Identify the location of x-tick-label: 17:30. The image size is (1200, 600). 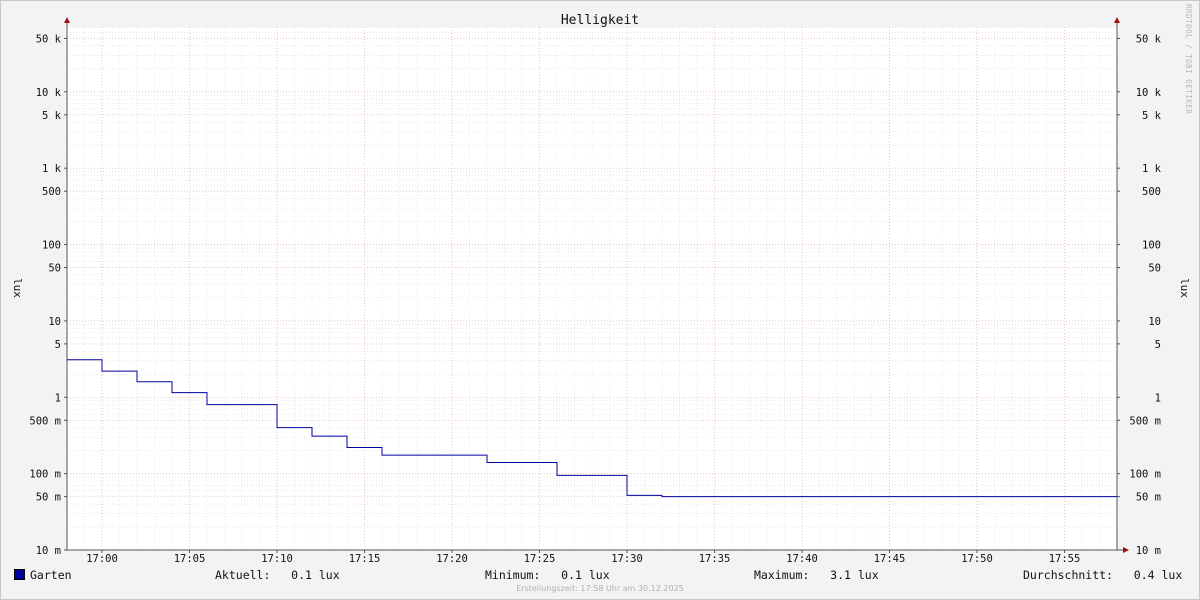
(627, 559).